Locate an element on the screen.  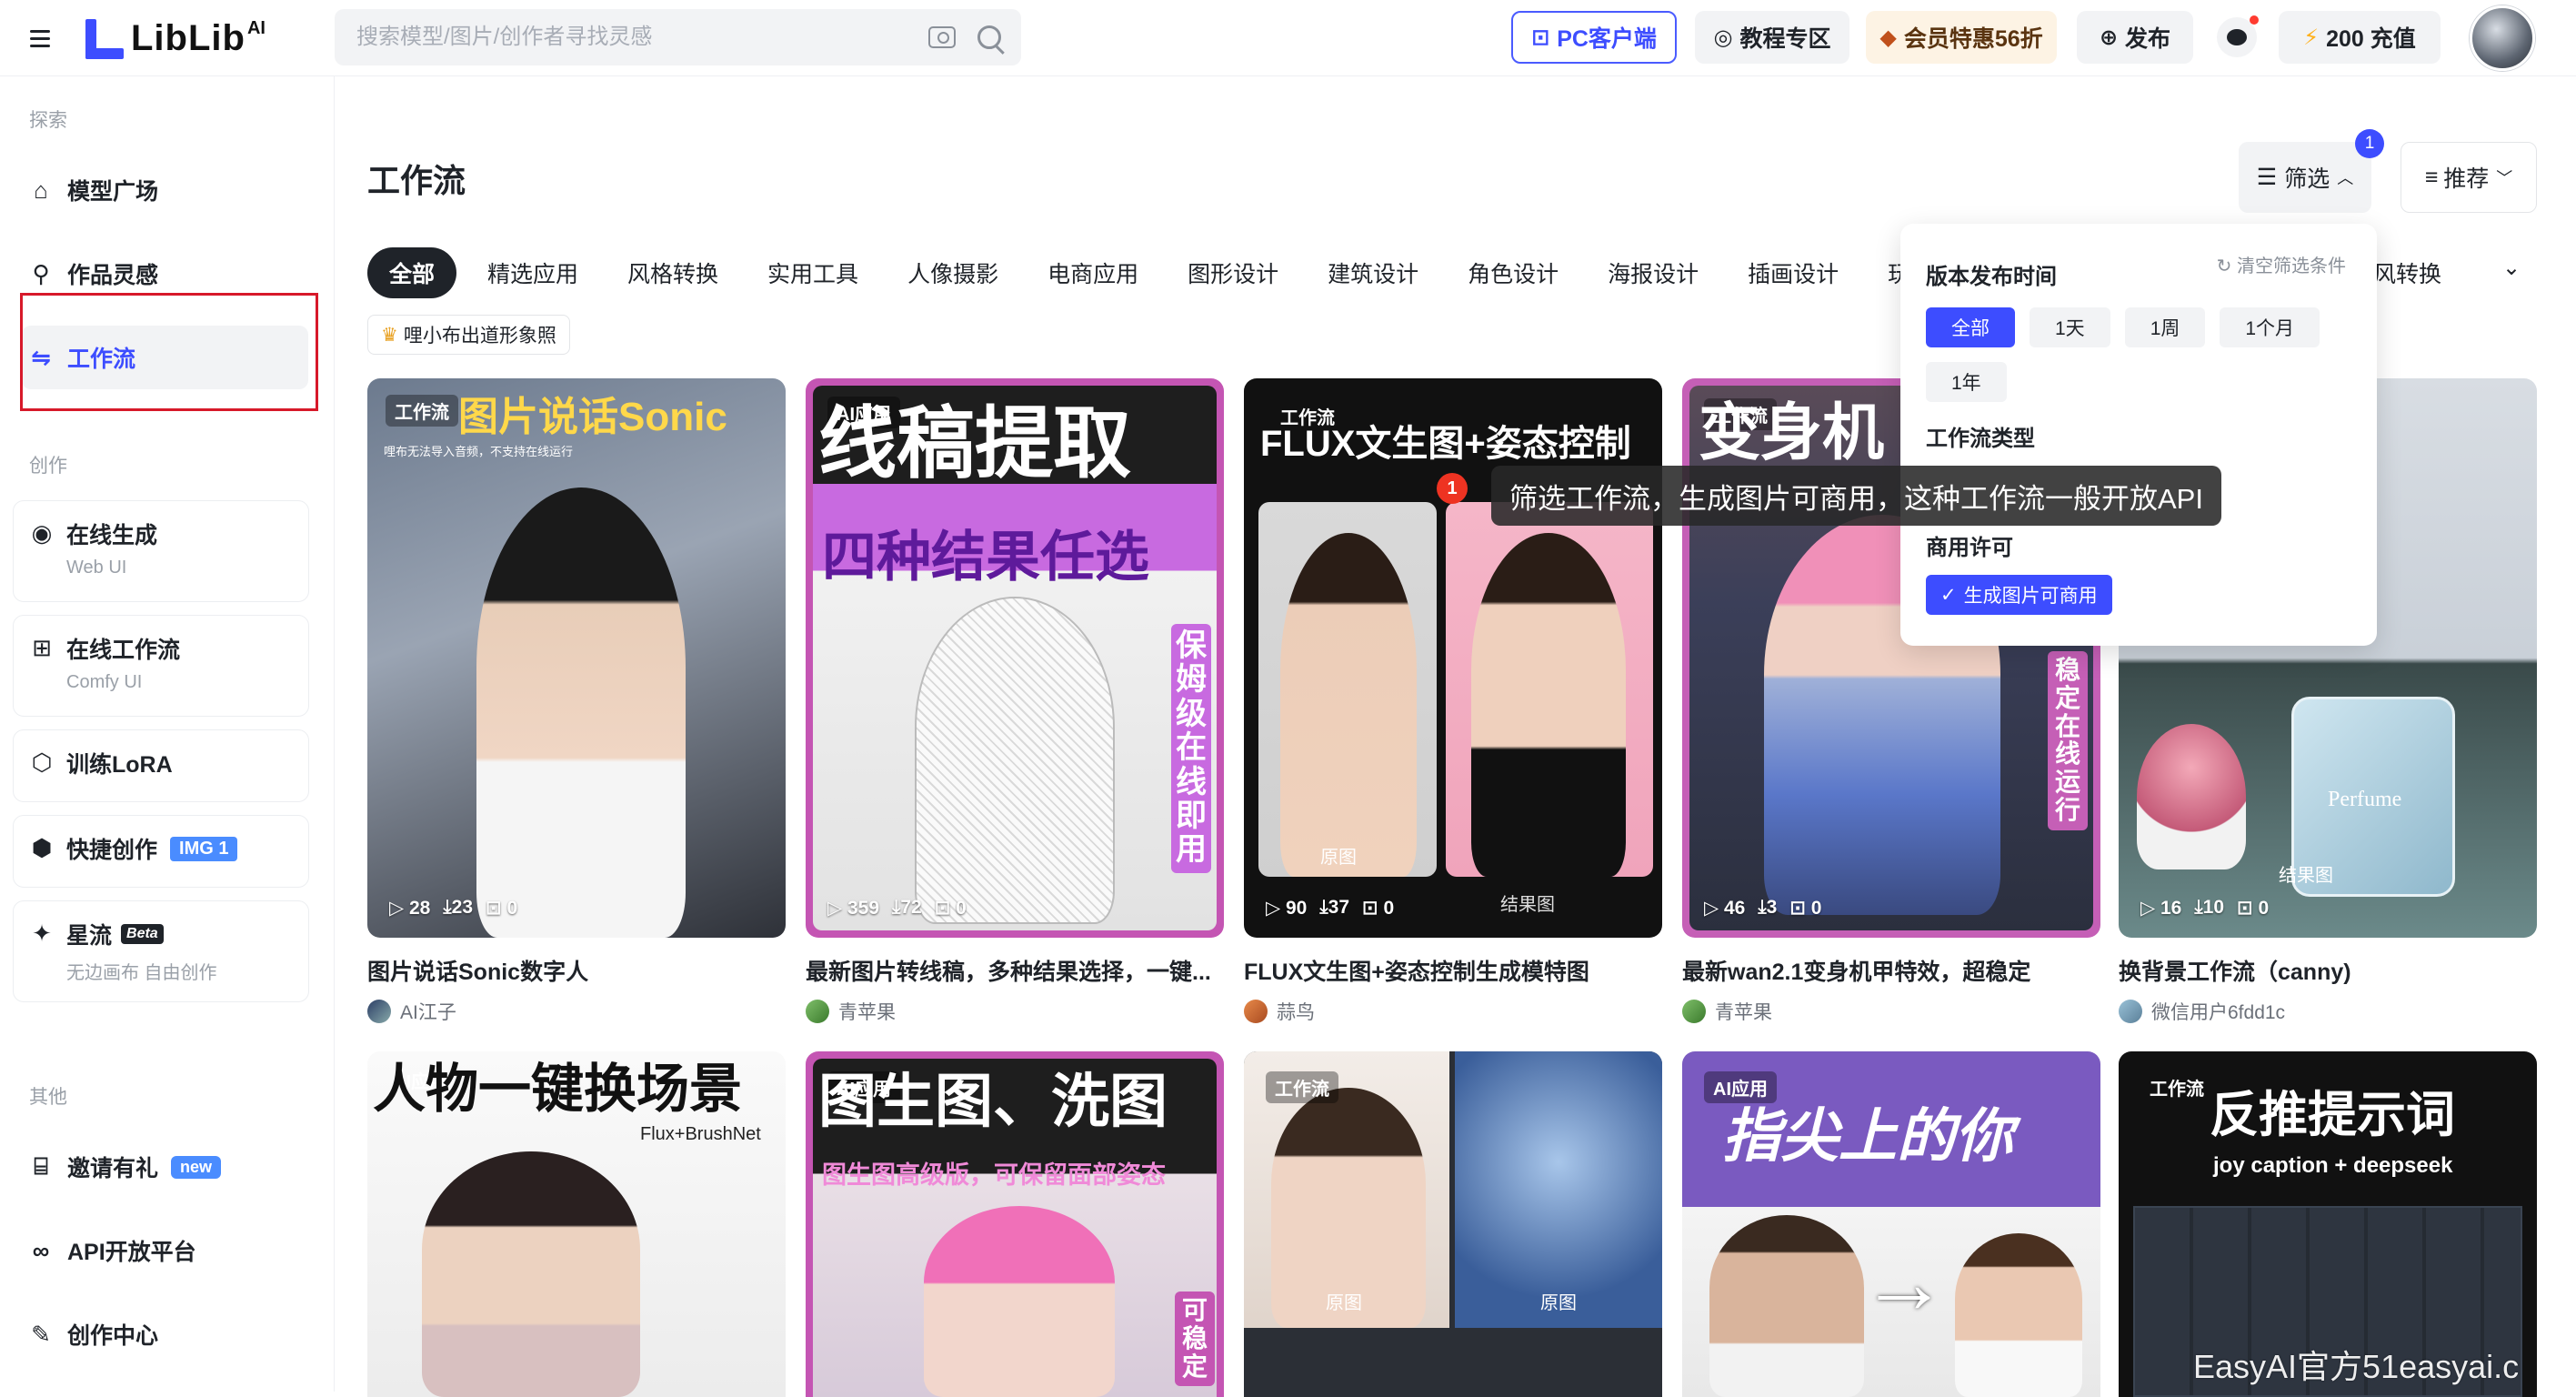
logo-mark-icon is located at coordinates (105, 38).